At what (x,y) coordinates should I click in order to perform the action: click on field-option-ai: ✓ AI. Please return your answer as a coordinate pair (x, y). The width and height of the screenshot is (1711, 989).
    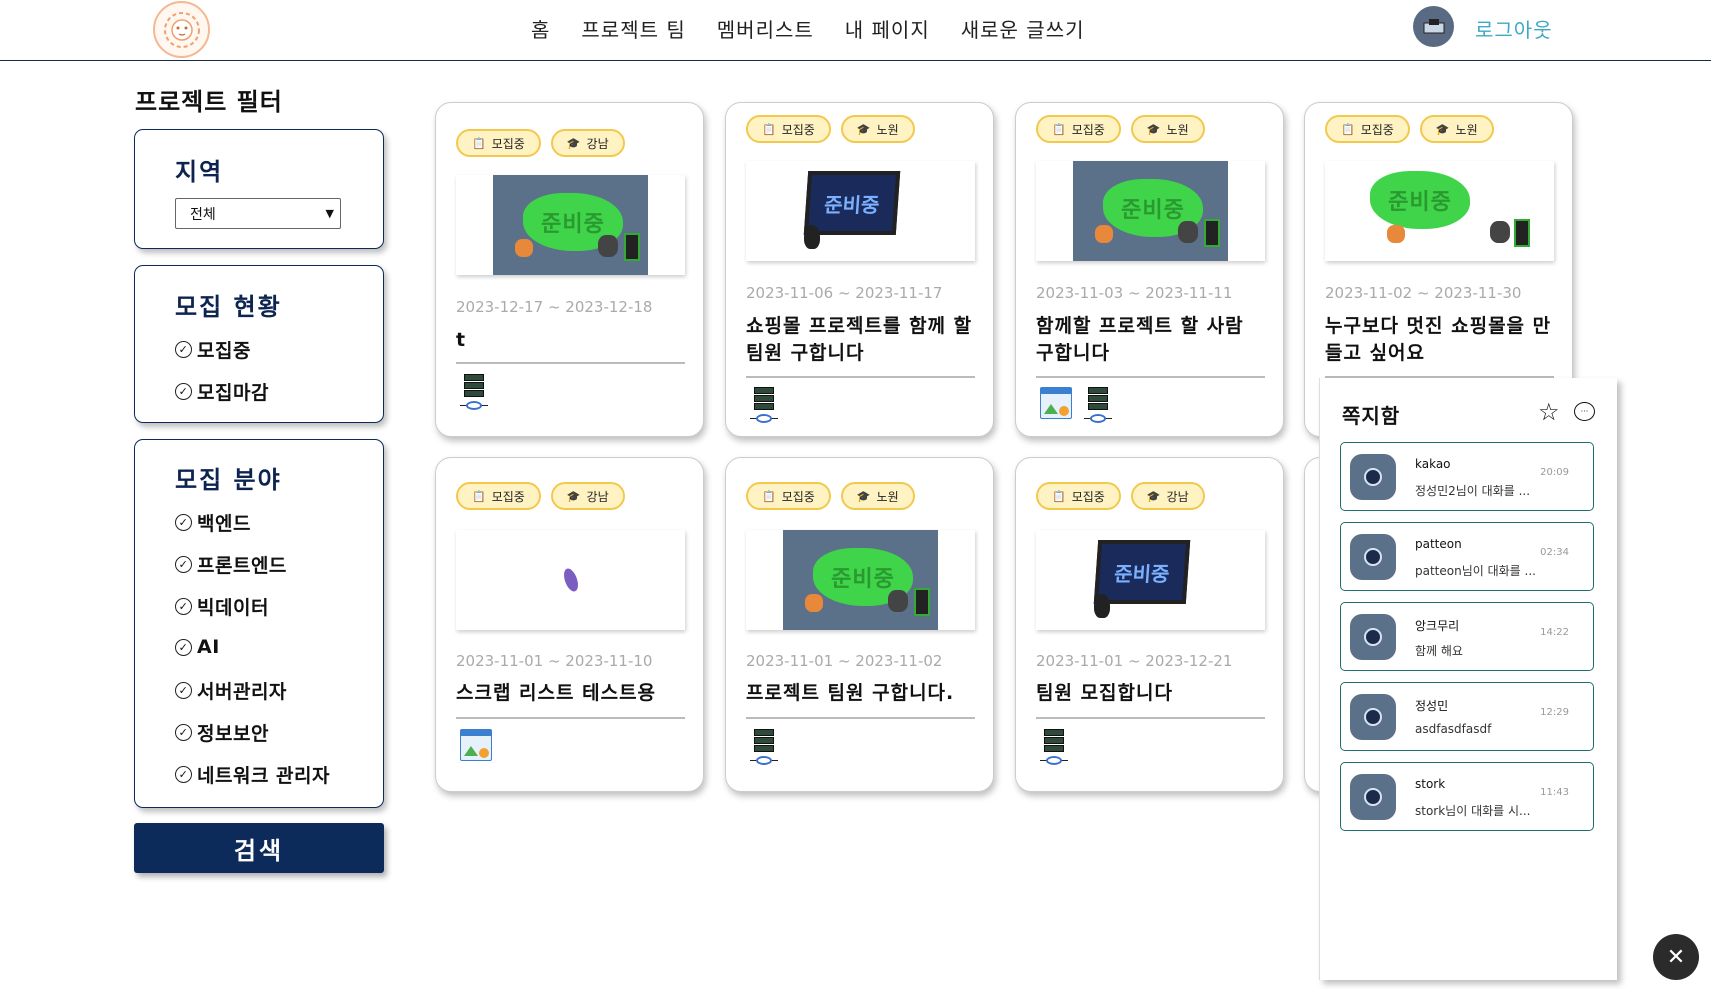
    Looking at the image, I should click on (197, 647).